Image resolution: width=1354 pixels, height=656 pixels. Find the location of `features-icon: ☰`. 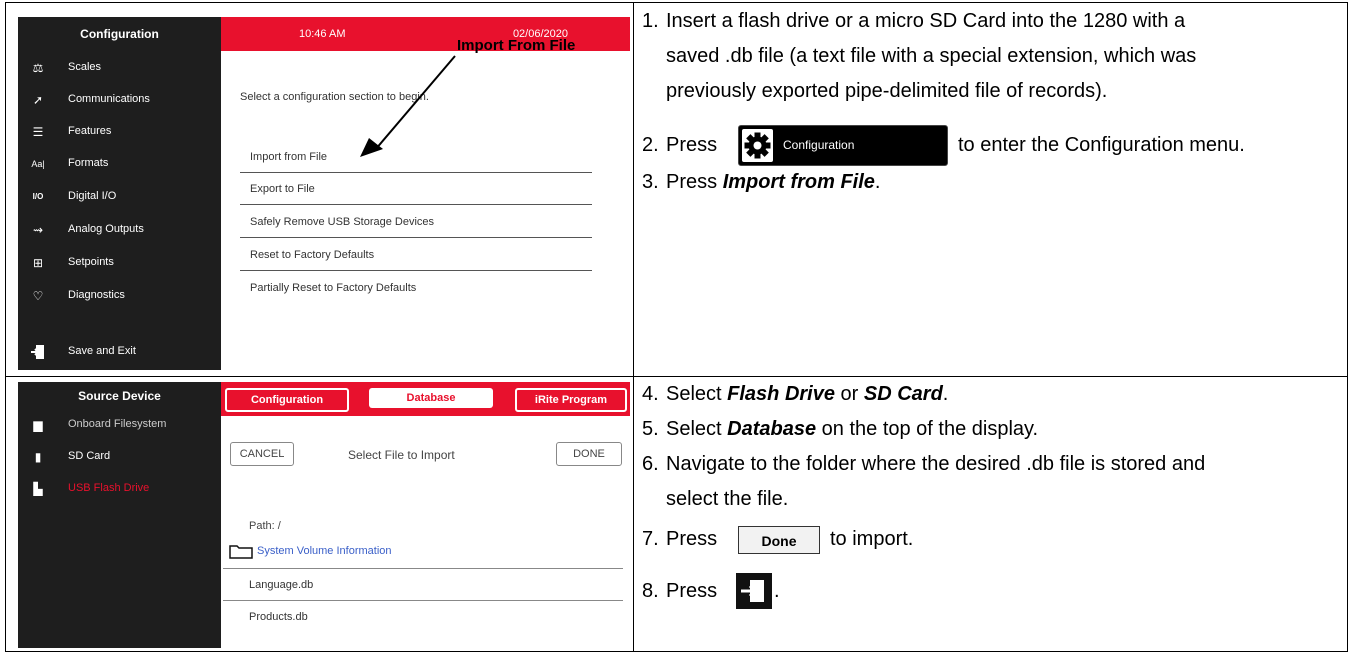

features-icon: ☰ is located at coordinates (38, 132).